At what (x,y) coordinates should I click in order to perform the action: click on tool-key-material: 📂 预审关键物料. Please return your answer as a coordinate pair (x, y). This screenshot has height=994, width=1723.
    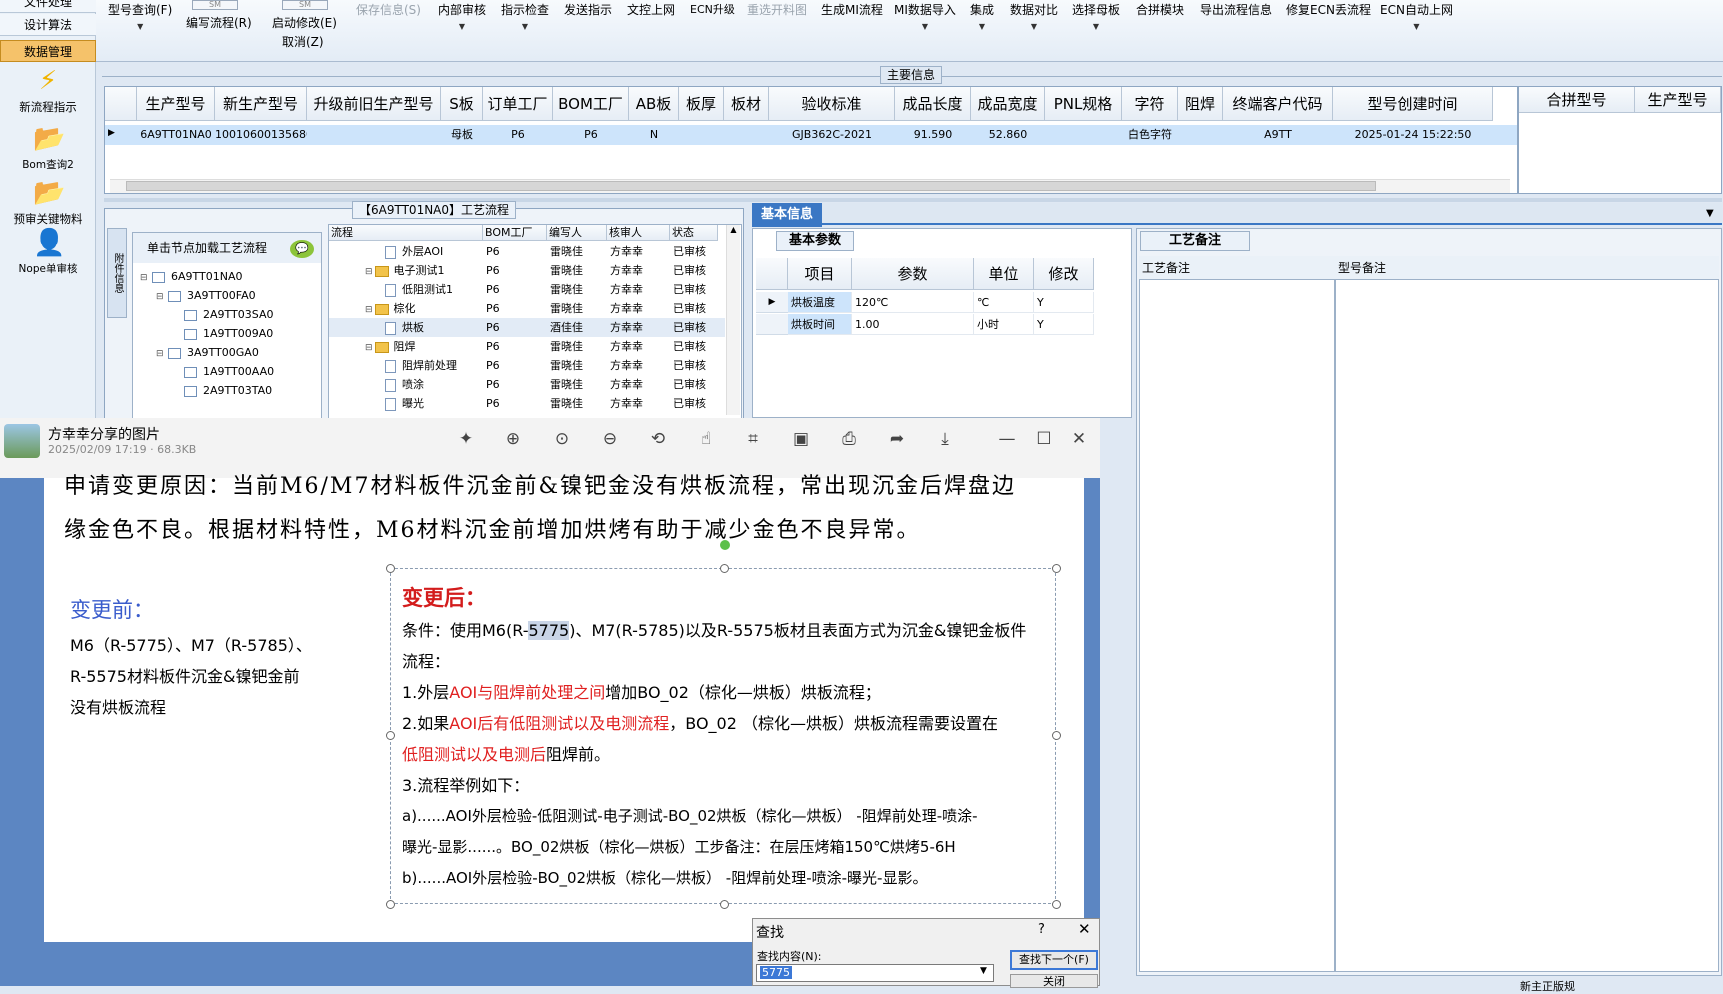
    Looking at the image, I should click on (48, 202).